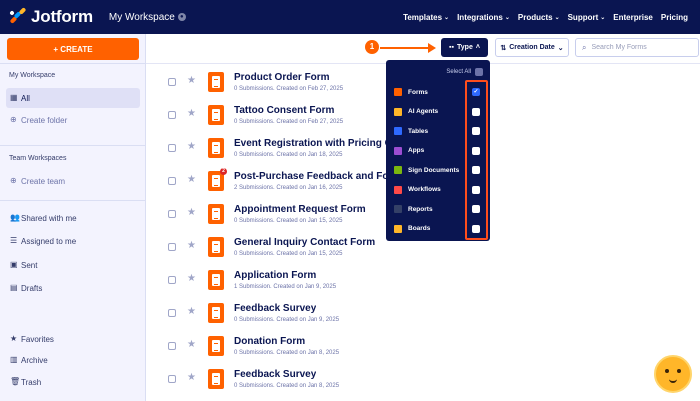 The height and width of the screenshot is (401, 700). I want to click on sidebar-item-drafts: ▤ Drafts, so click(73, 288).